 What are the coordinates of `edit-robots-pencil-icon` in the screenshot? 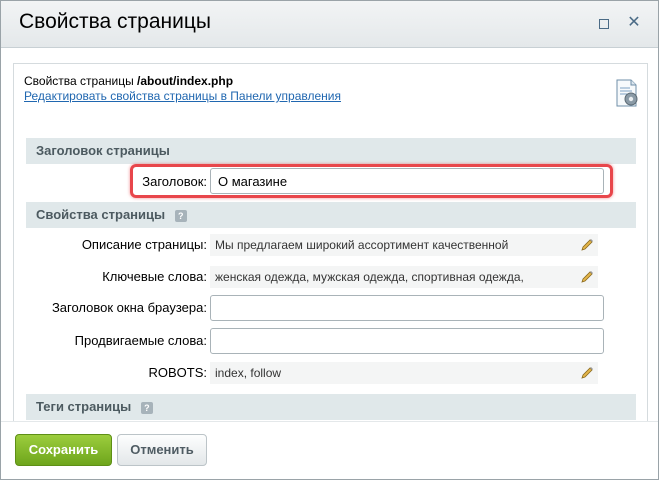 It's located at (587, 373).